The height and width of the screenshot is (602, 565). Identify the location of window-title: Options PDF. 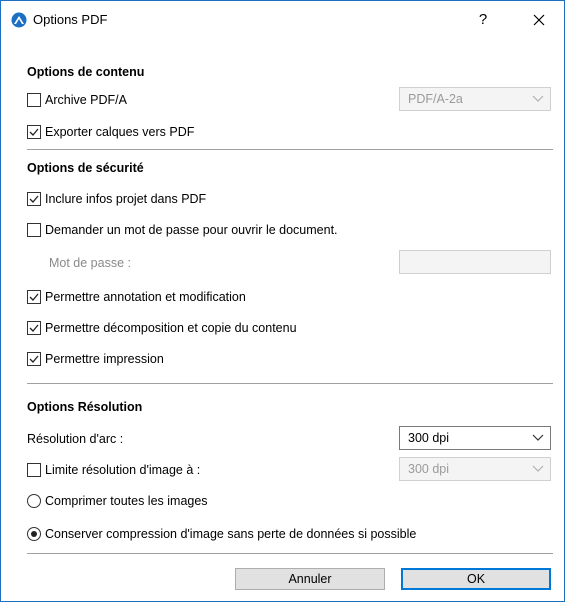
(70, 19).